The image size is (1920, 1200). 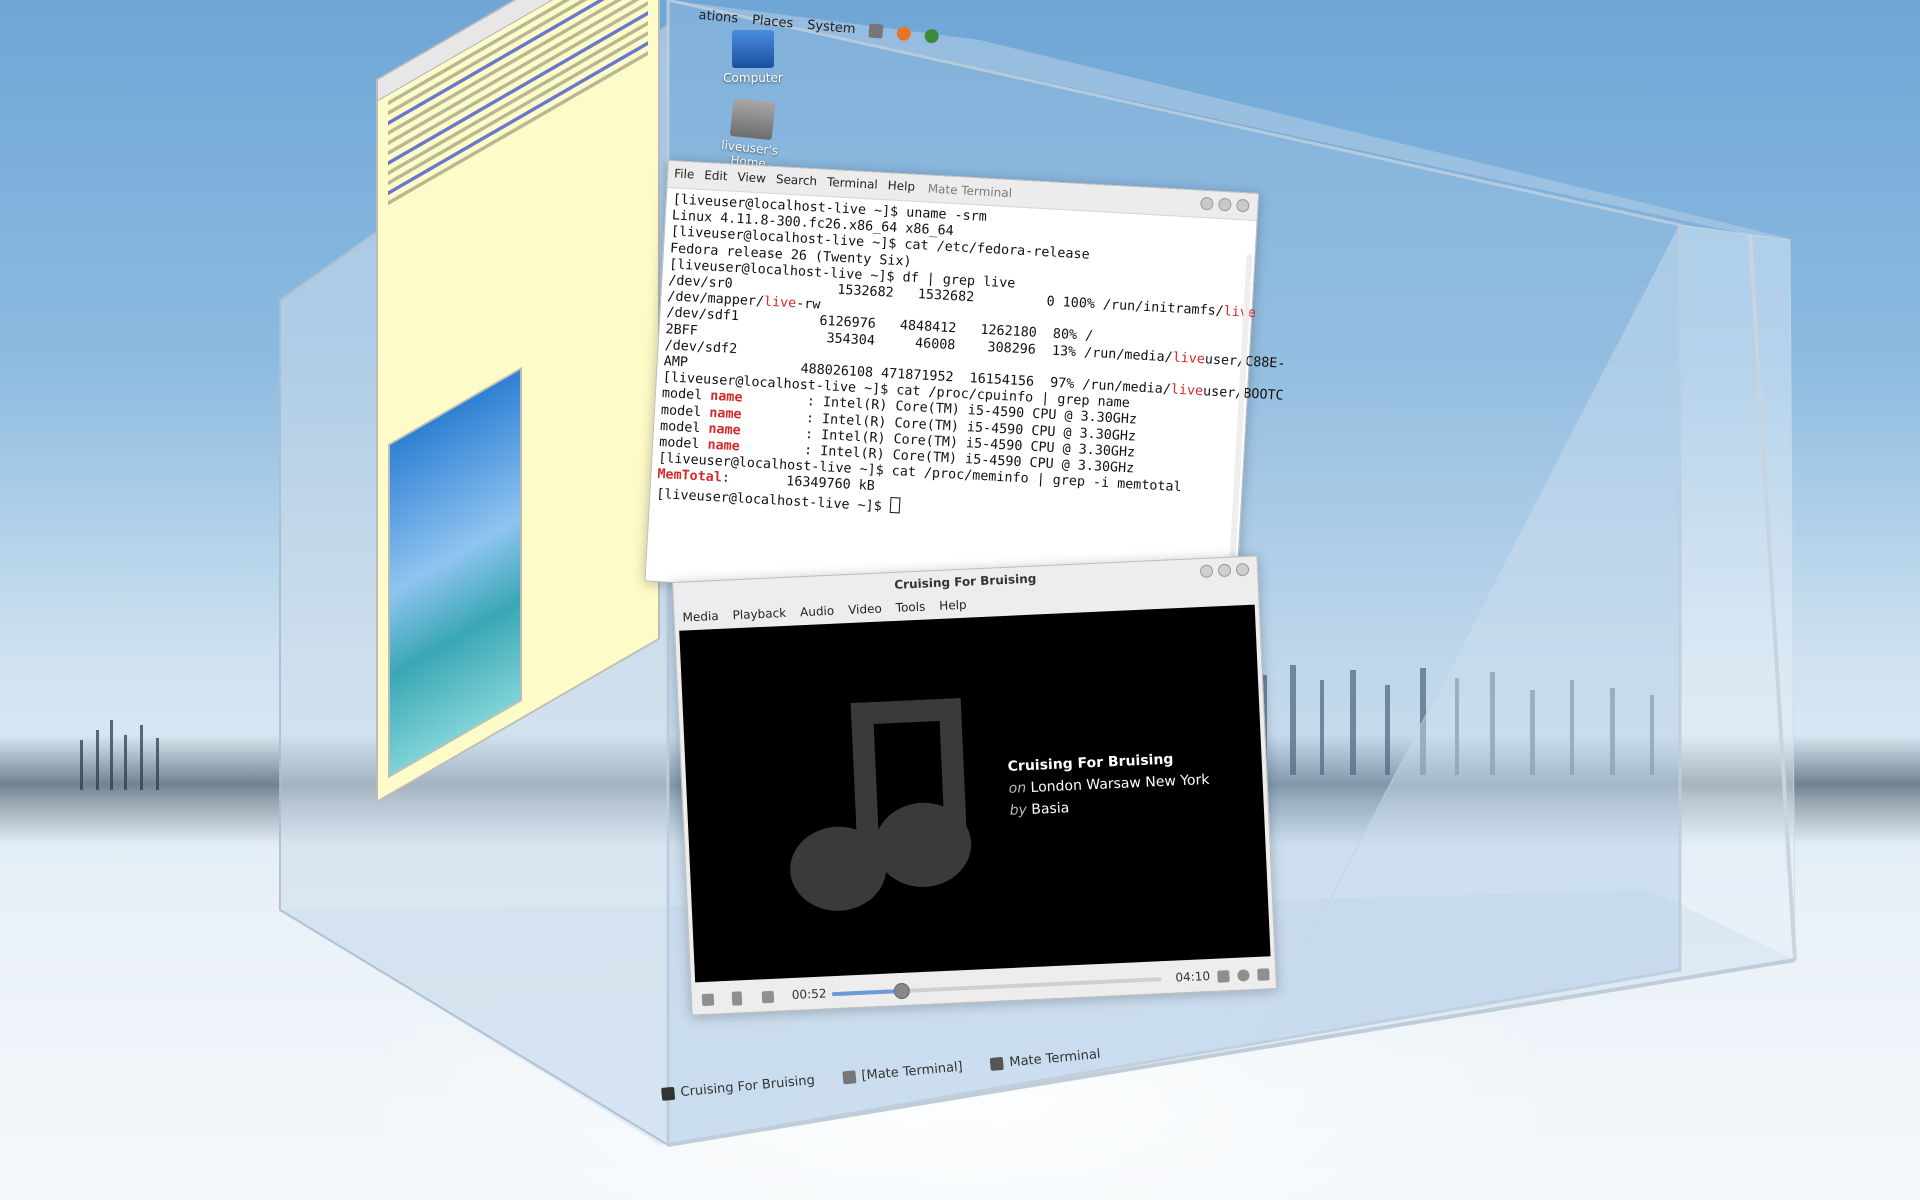 What do you see at coordinates (668, 1093) in the screenshot?
I see `play-icon` at bounding box center [668, 1093].